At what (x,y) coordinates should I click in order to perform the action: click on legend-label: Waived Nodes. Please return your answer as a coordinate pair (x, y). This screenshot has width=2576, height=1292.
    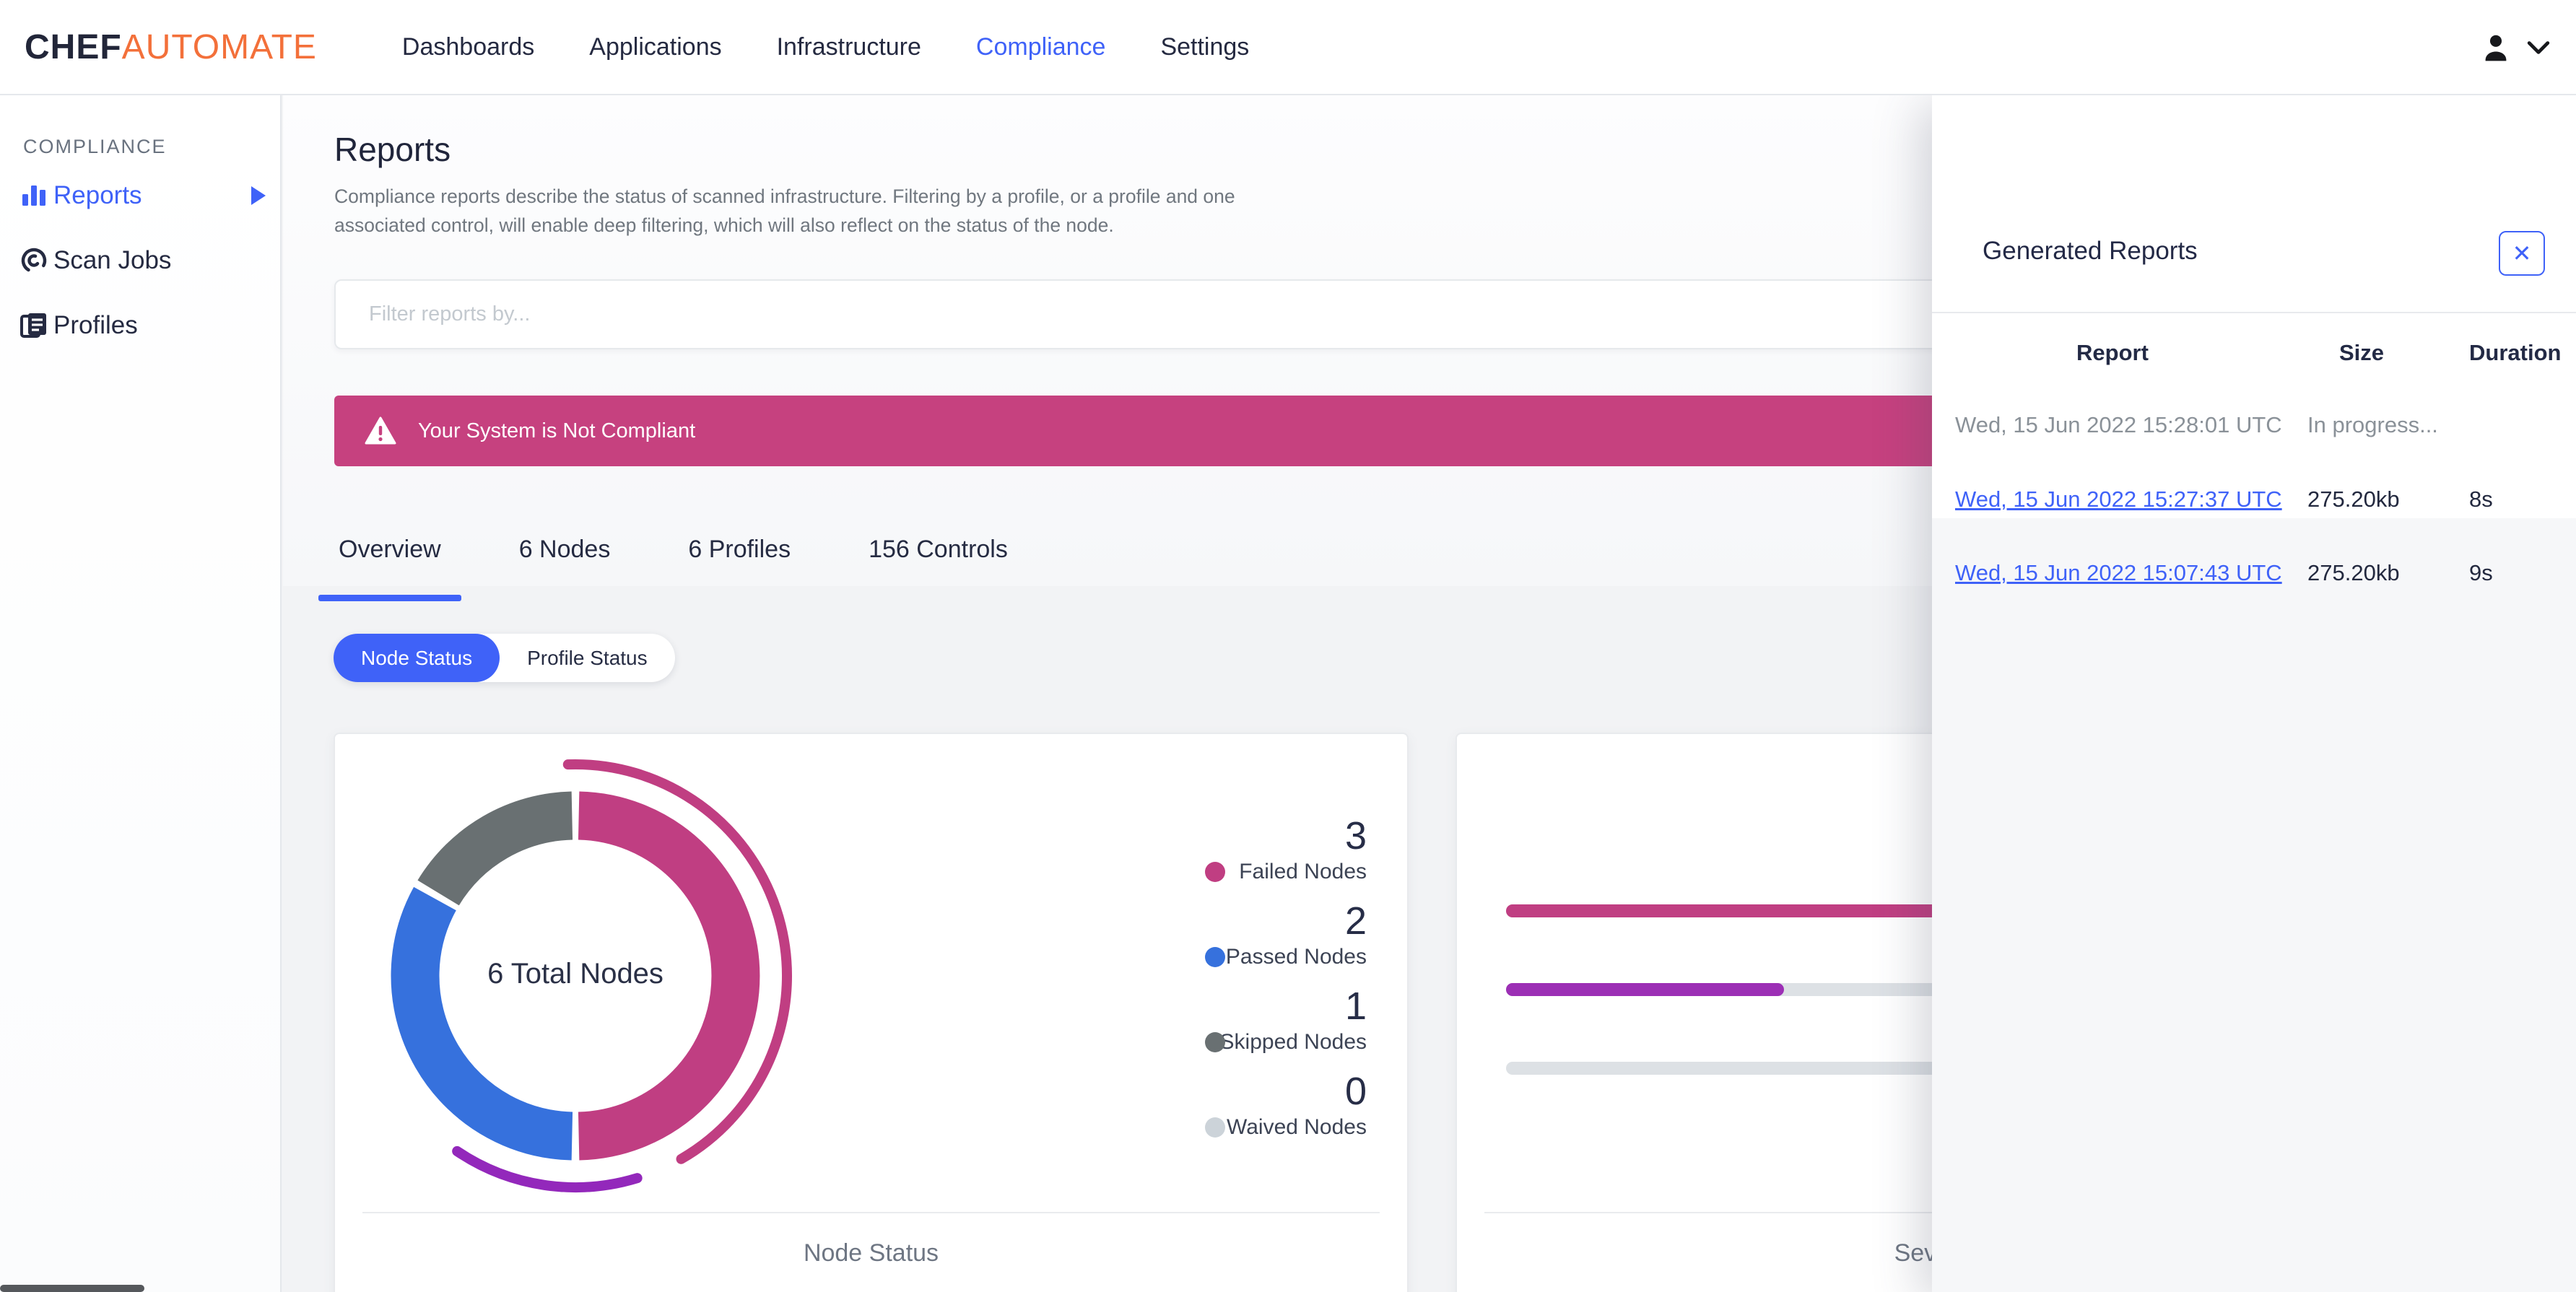
    Looking at the image, I should click on (1297, 1127).